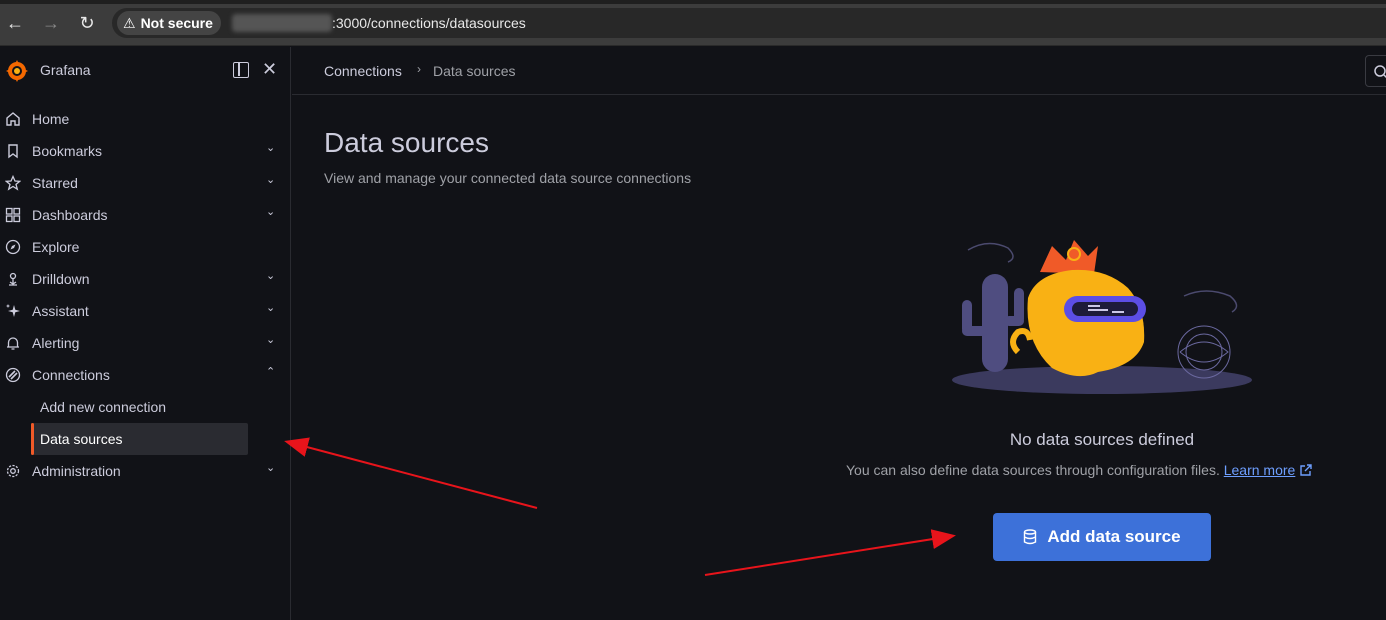 This screenshot has width=1386, height=620. What do you see at coordinates (145, 119) in the screenshot?
I see `nav-item-home: Home` at bounding box center [145, 119].